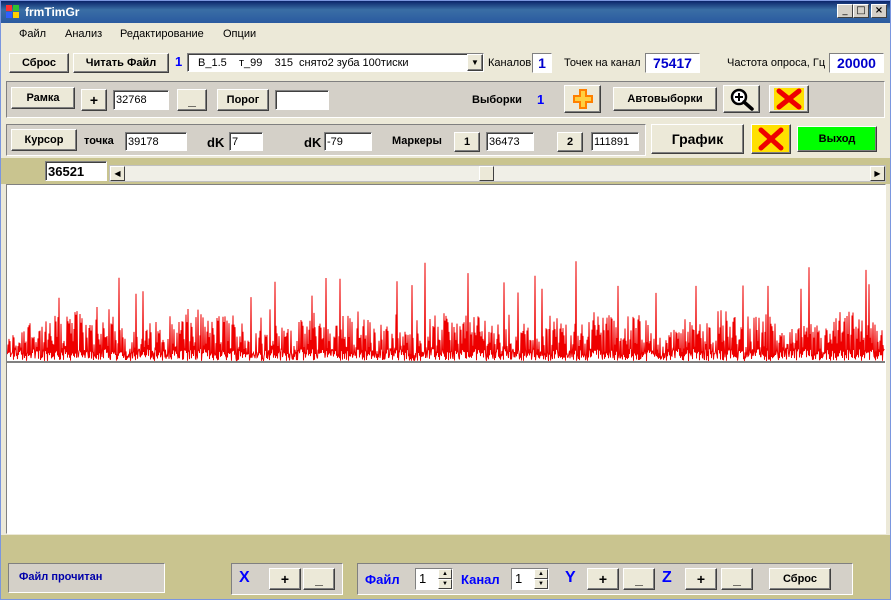 The image size is (891, 600). Describe the element at coordinates (879, 11) in the screenshot. I see `close-button: ×` at that location.